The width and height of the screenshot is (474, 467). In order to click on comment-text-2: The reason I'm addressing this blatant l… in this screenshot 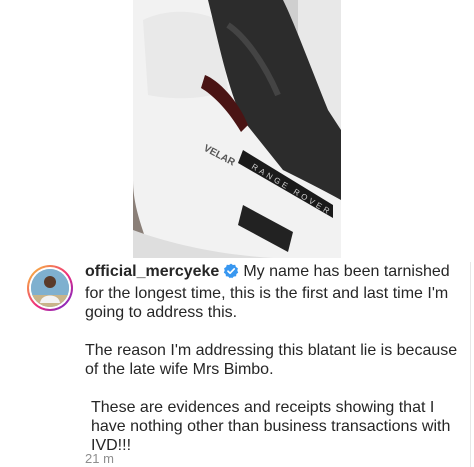, I will do `click(271, 360)`.